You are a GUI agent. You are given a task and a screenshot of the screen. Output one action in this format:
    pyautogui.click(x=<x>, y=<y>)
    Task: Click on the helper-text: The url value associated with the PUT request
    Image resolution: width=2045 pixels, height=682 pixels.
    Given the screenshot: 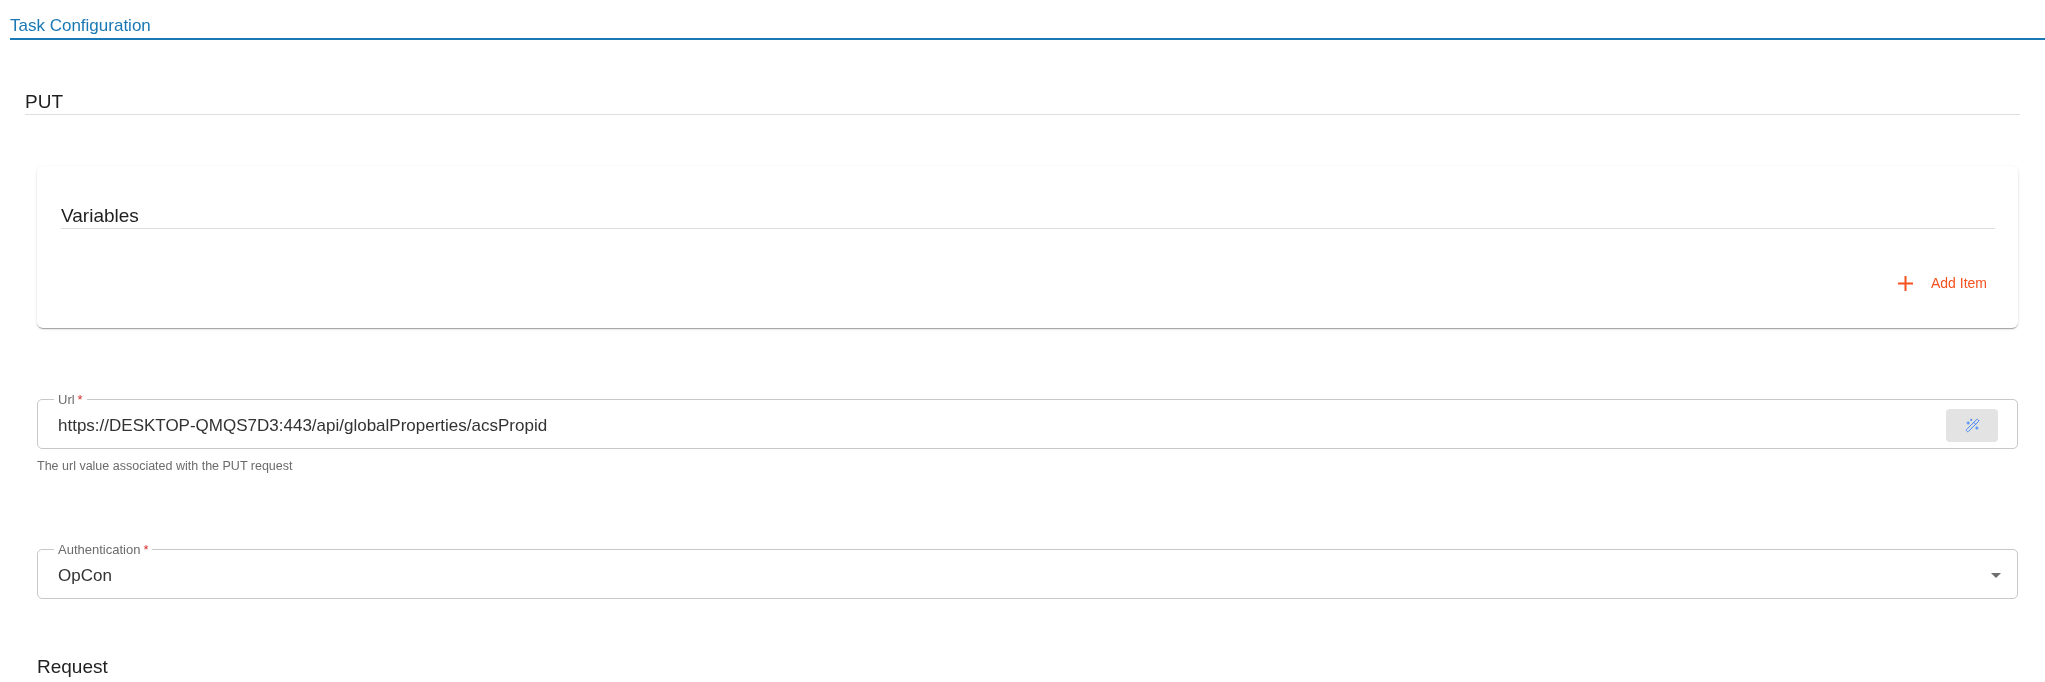 What is the action you would take?
    pyautogui.click(x=165, y=465)
    